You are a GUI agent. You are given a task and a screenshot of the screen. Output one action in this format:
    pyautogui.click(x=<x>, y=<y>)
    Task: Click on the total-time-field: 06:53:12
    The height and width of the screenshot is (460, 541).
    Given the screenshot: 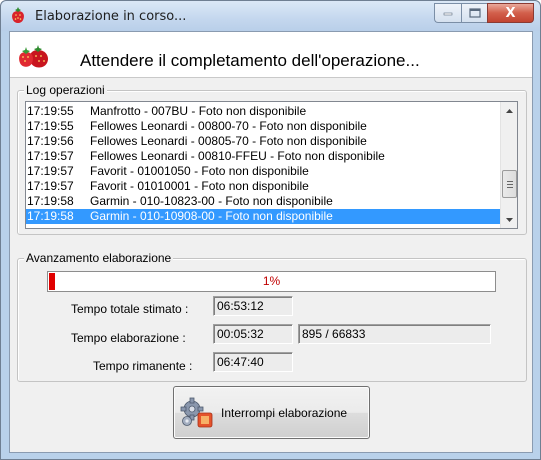 What is the action you would take?
    pyautogui.click(x=253, y=306)
    